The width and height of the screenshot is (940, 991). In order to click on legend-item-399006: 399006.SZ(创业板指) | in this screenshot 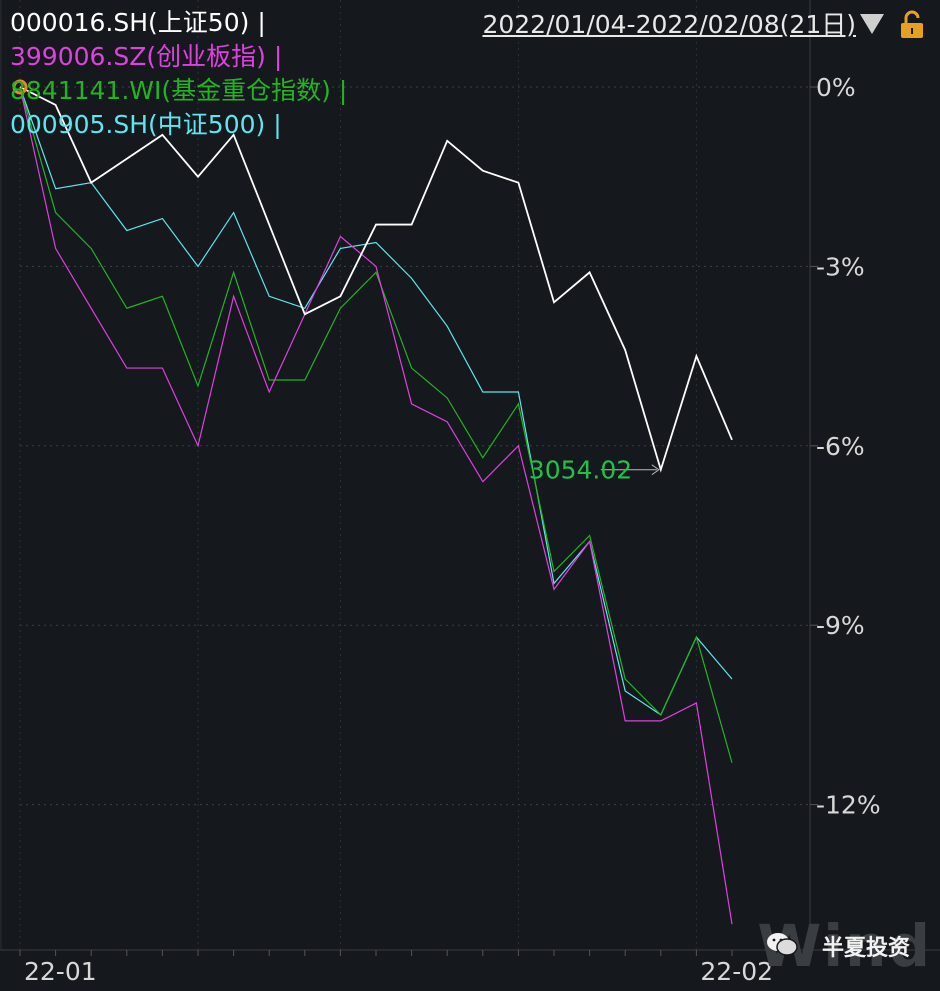, I will do `click(146, 57)`.